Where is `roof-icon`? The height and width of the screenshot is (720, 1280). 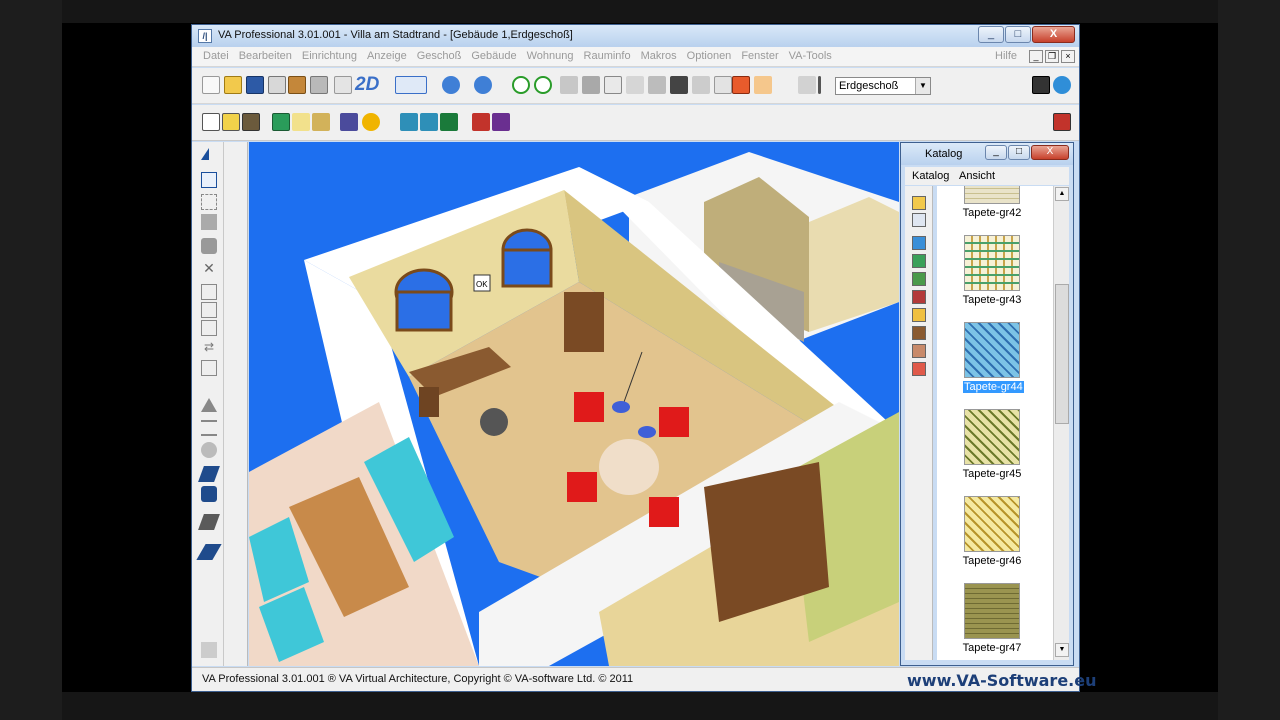
roof-icon is located at coordinates (591, 85).